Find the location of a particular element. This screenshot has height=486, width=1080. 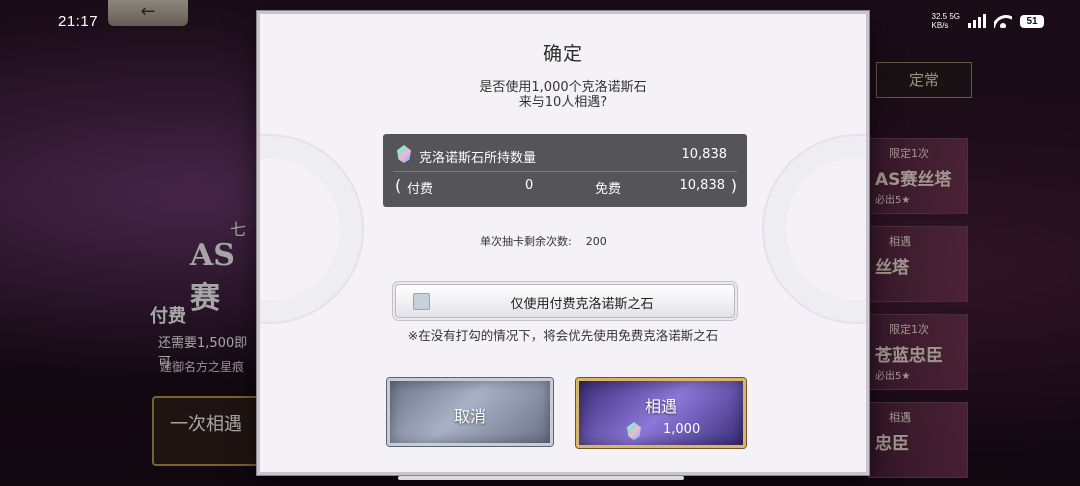

cancel-button: 取消 is located at coordinates (470, 412).